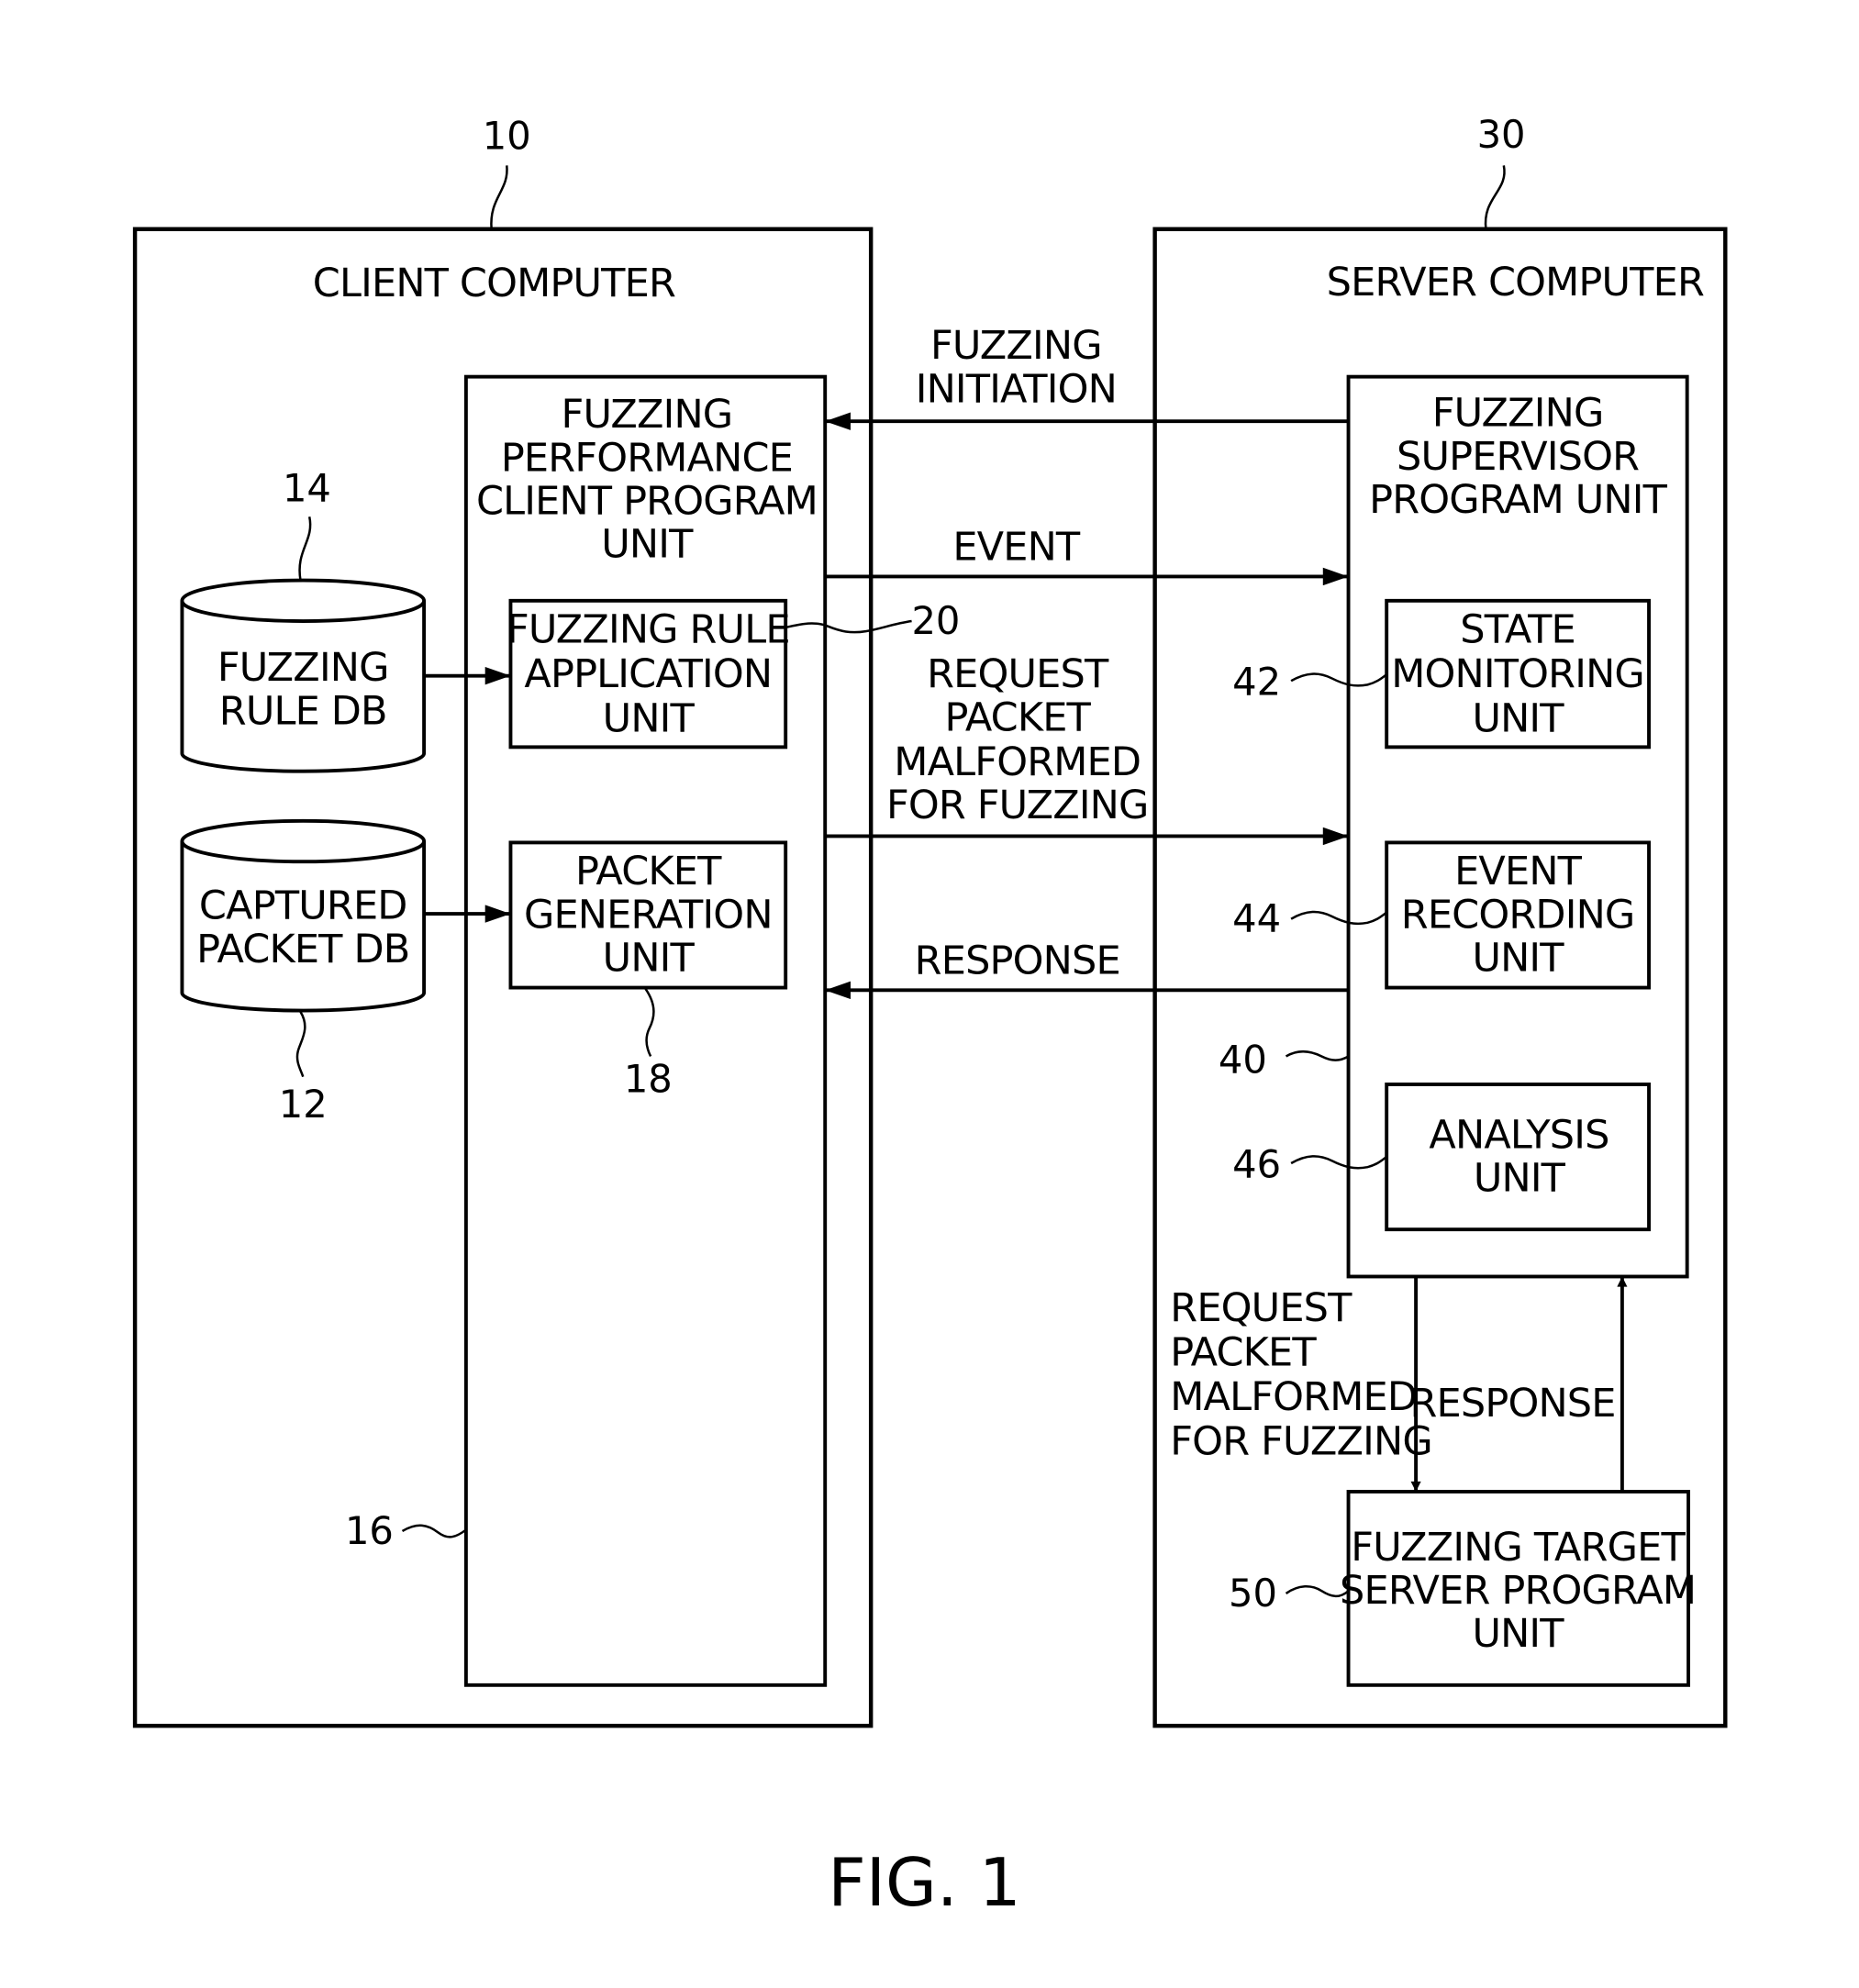 The width and height of the screenshot is (1859, 1988). What do you see at coordinates (303, 711) in the screenshot?
I see `svg-text: RULE DB` at bounding box center [303, 711].